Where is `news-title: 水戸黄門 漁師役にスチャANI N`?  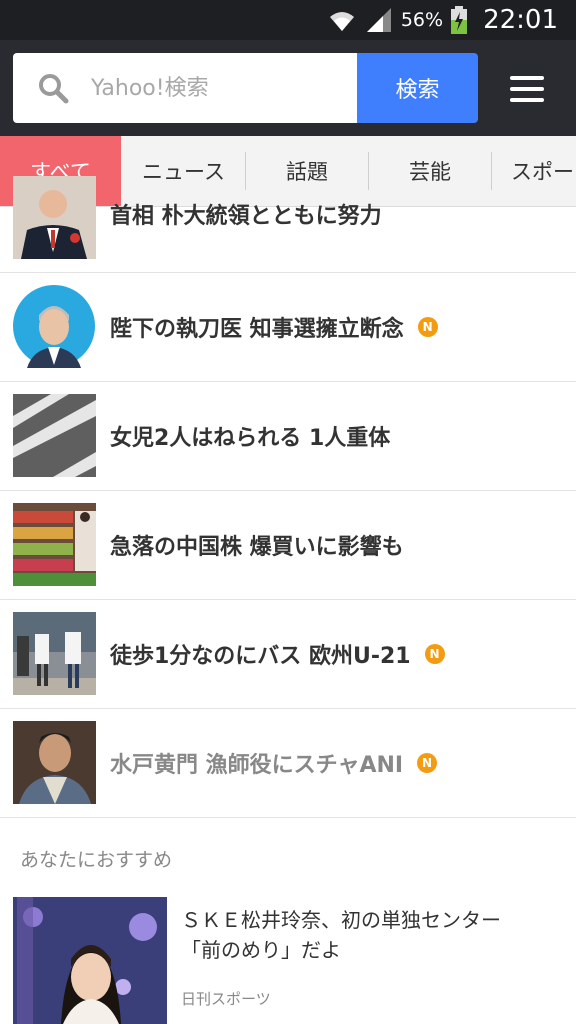
news-title: 水戸黄門 漁師役にスチャANI N is located at coordinates (274, 763).